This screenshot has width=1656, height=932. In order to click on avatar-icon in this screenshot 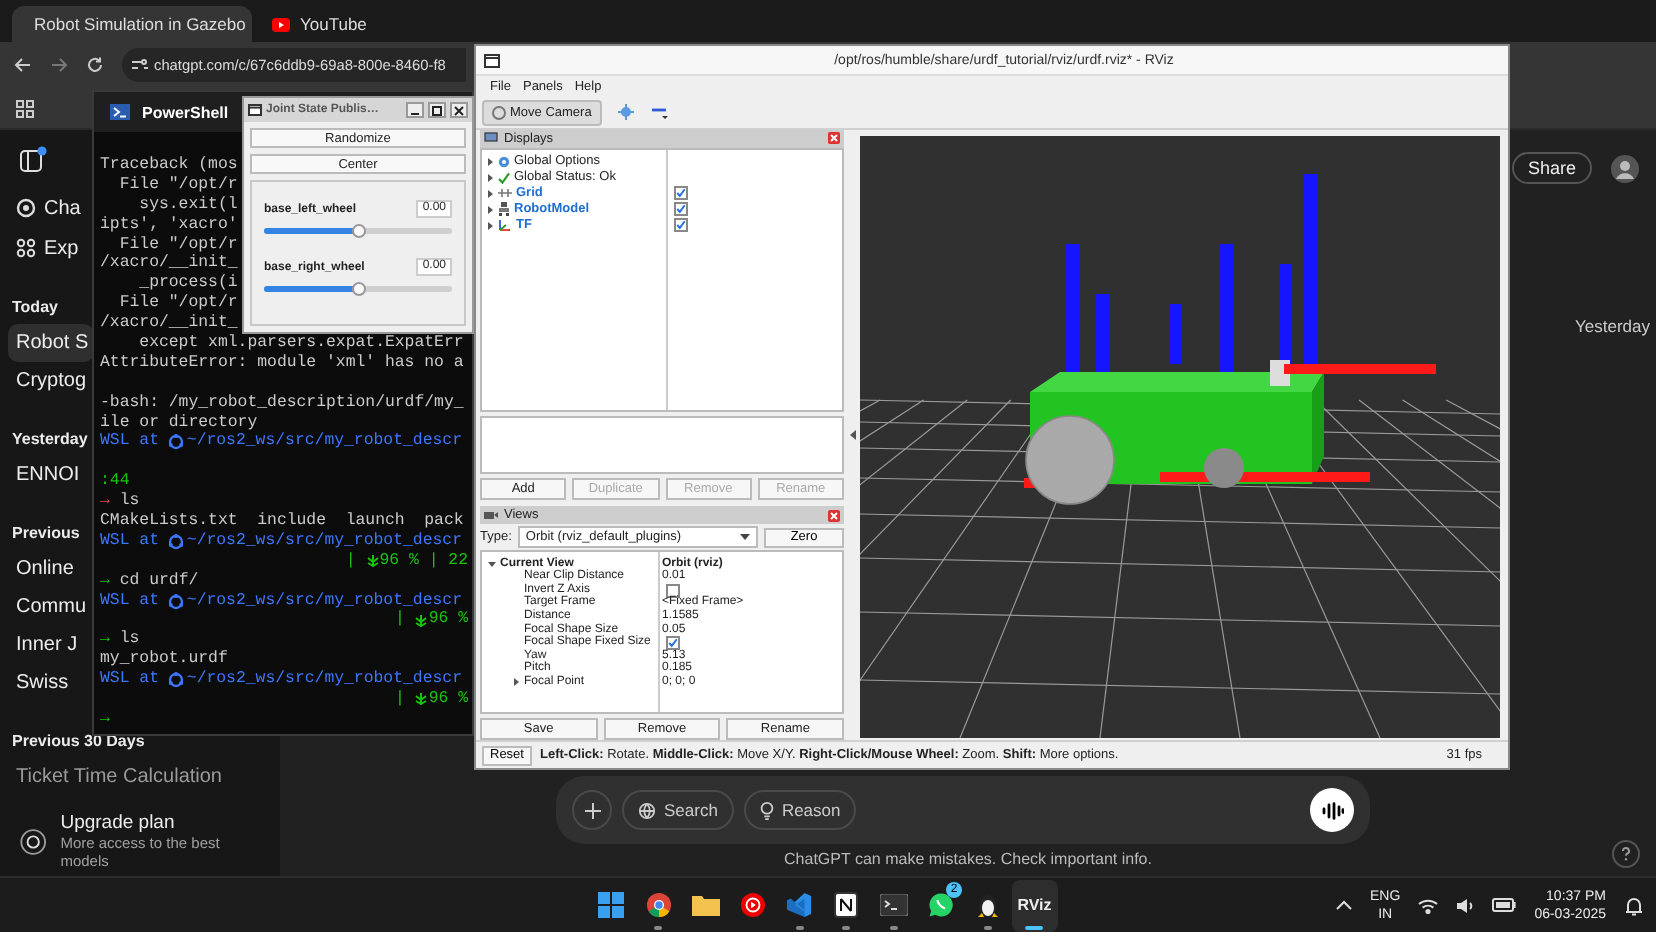, I will do `click(1625, 168)`.